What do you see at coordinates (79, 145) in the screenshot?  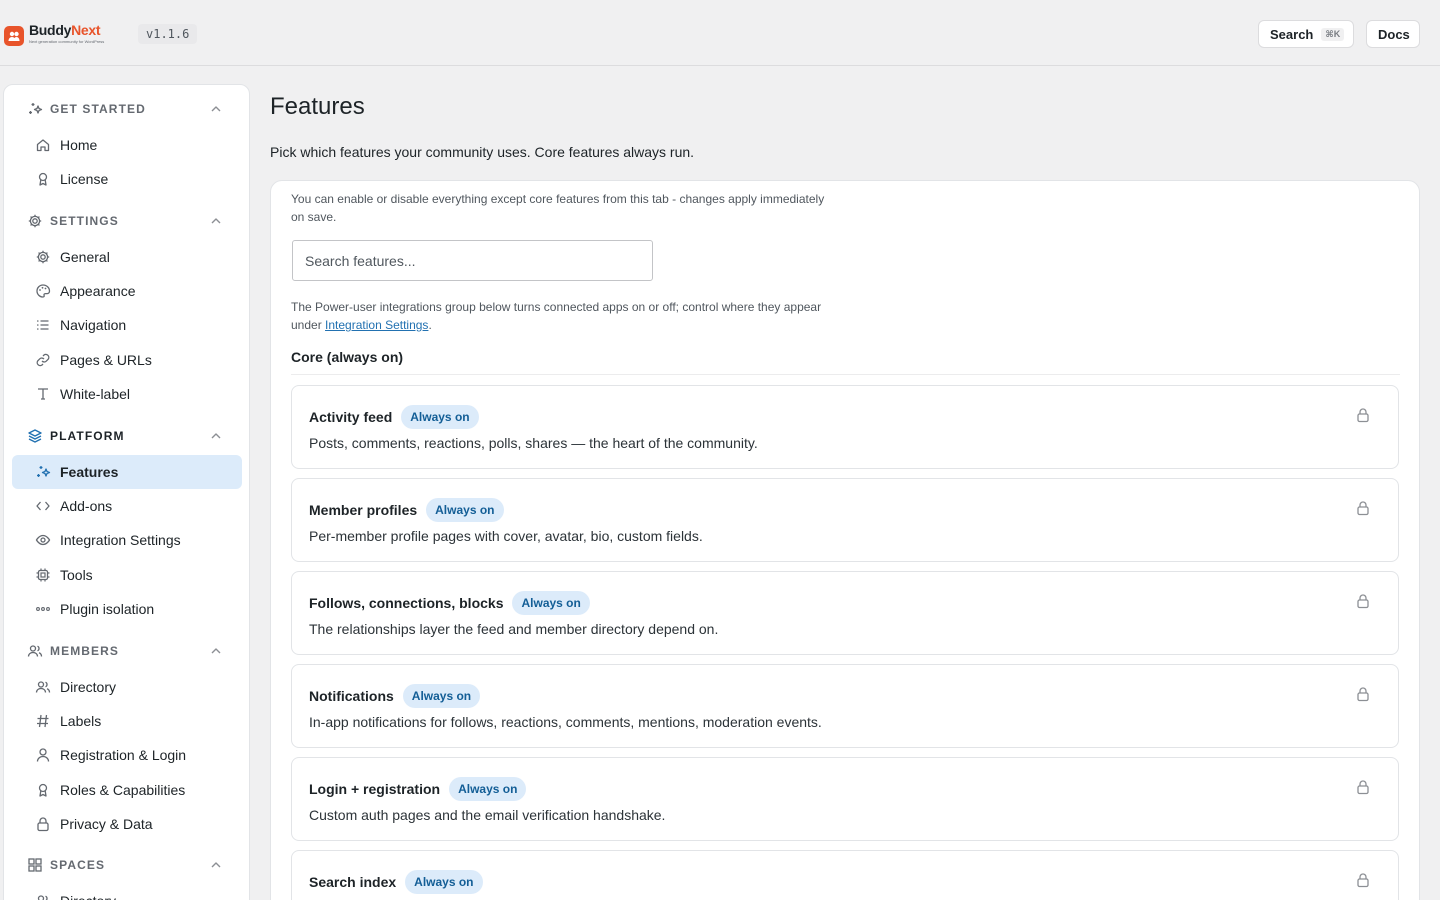 I see `sidebar-item-label: Home` at bounding box center [79, 145].